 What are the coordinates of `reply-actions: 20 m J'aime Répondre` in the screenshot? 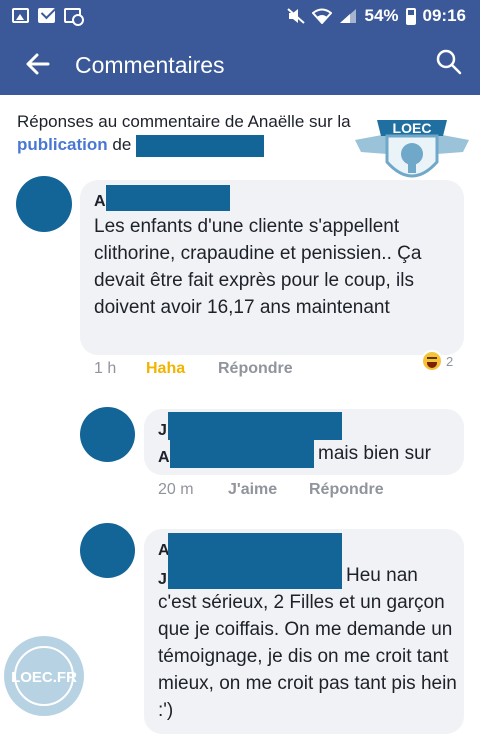 It's located at (271, 490).